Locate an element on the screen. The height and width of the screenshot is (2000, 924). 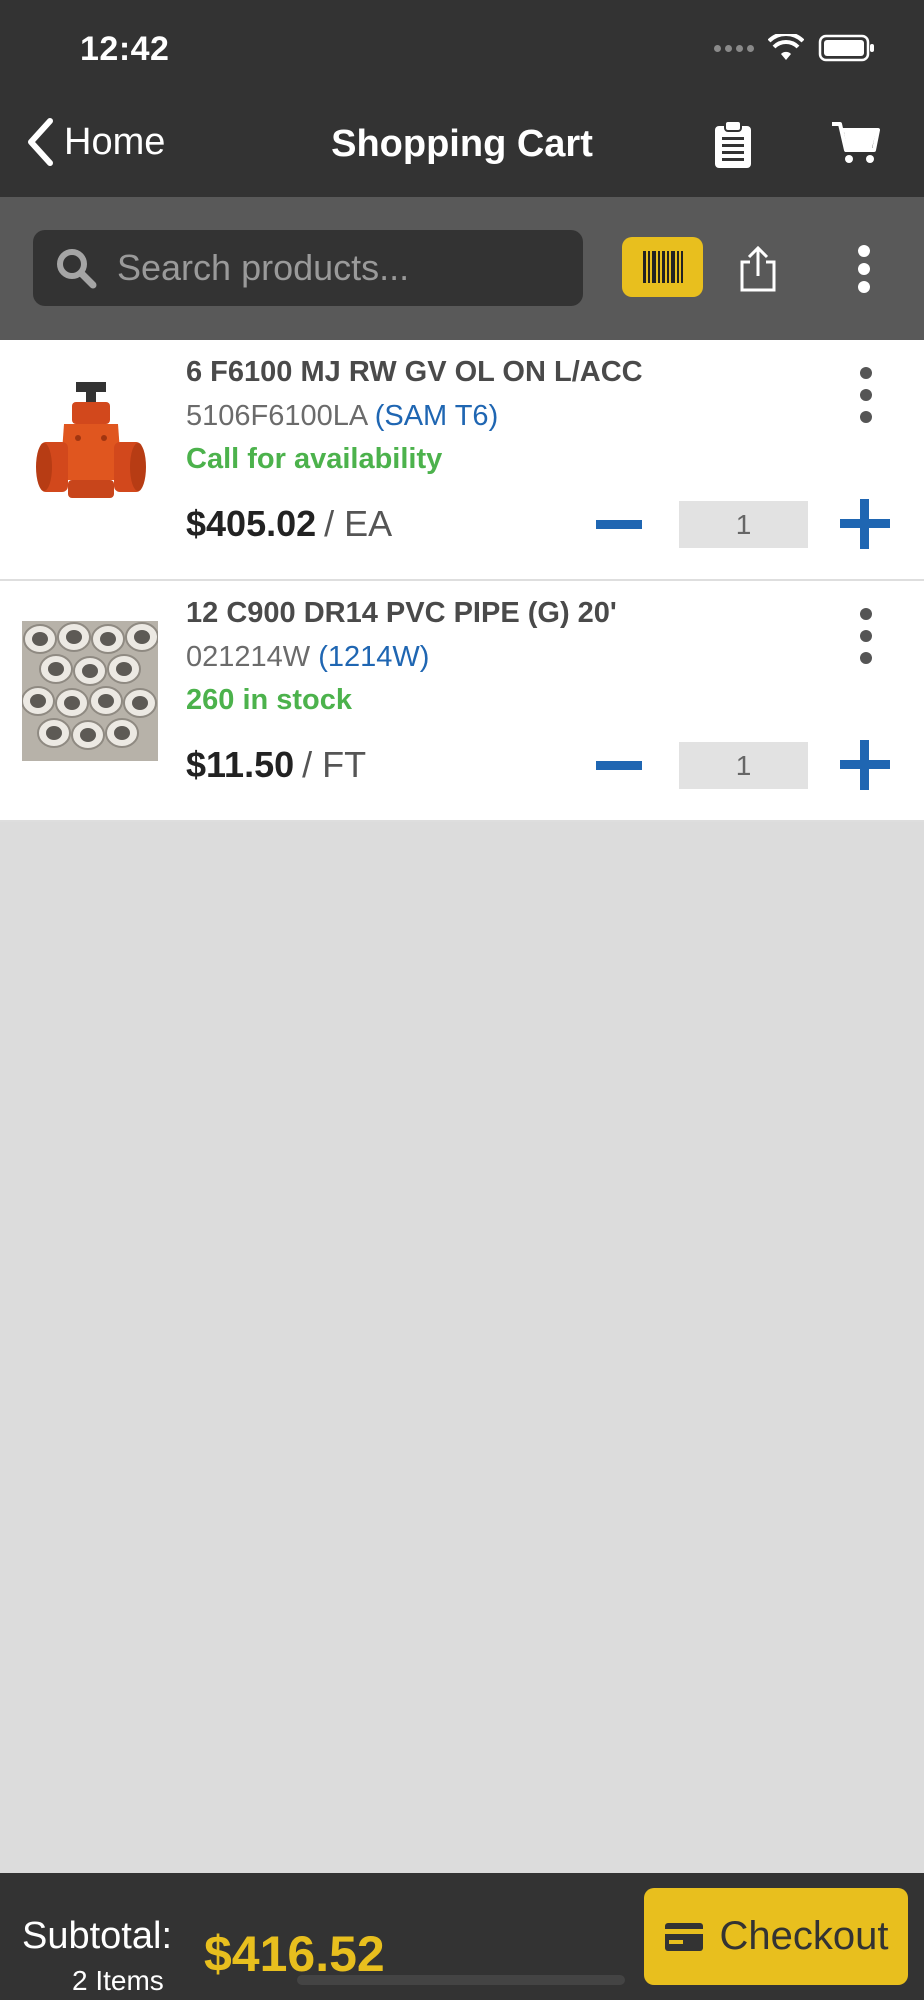
vertical-dots-icon is located at coordinates (864, 269).